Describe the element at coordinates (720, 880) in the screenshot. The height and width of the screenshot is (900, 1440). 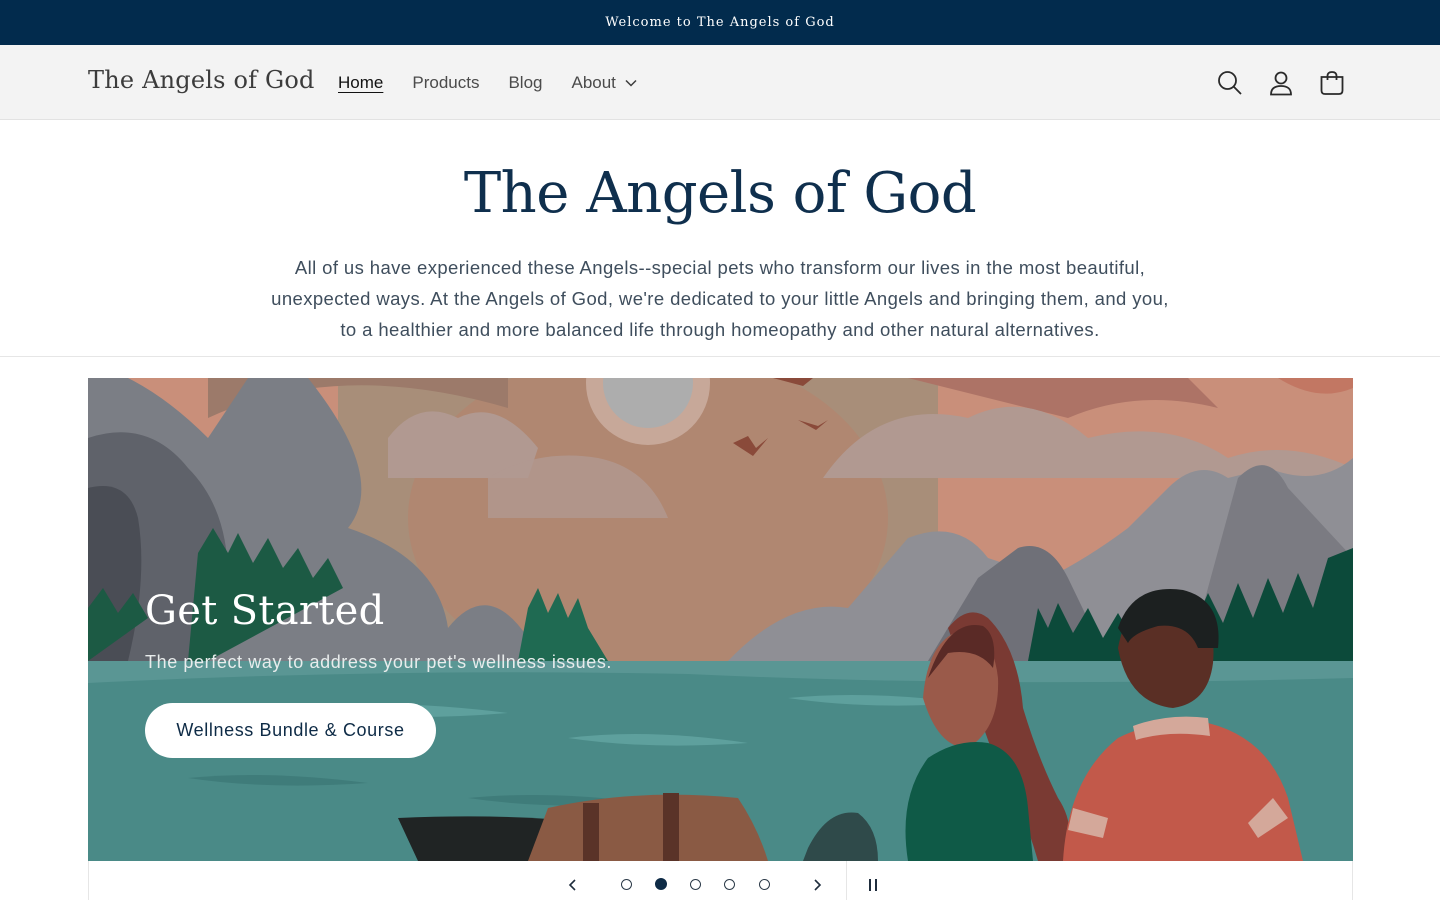
I see `slideshow-controls` at that location.